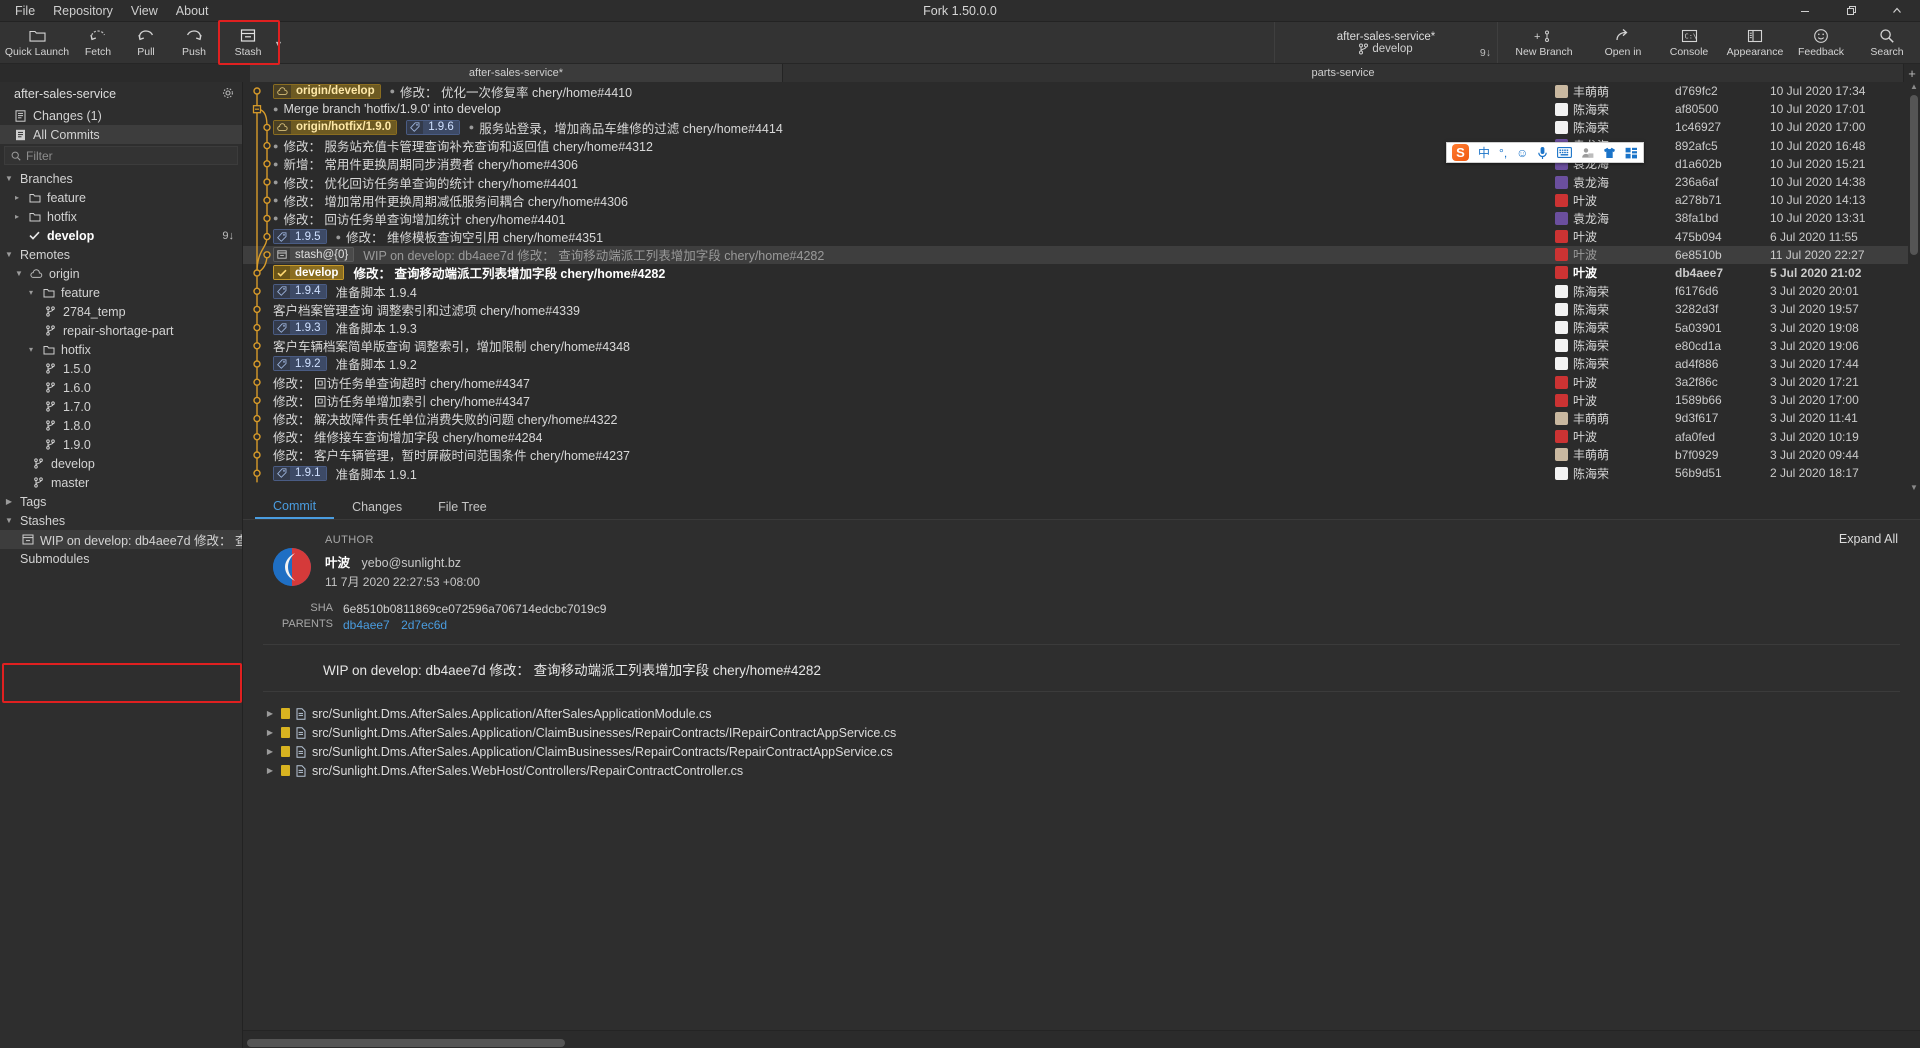 The image size is (1920, 1048). I want to click on parent-link-1: db4aee7, so click(366, 625).